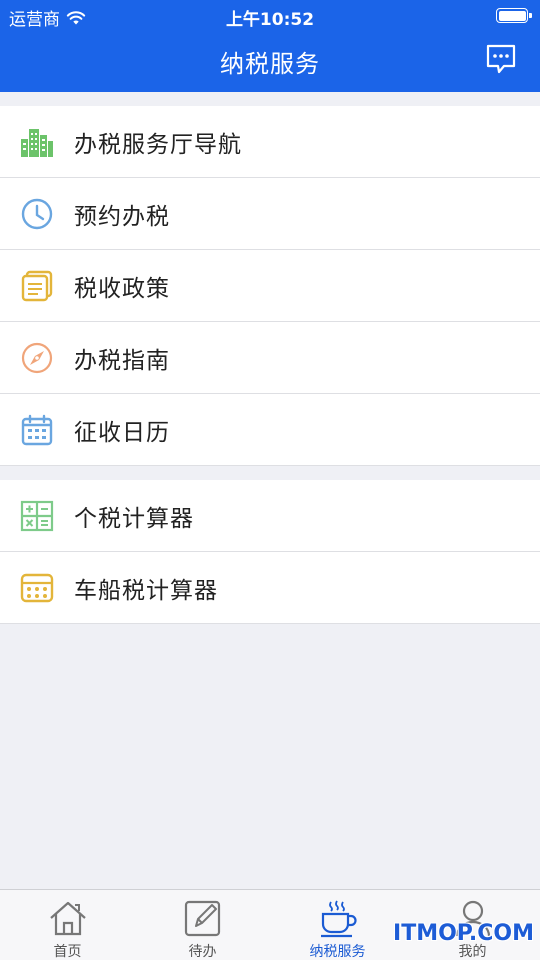 Image resolution: width=540 pixels, height=960 pixels. Describe the element at coordinates (202, 918) in the screenshot. I see `edit-icon` at that location.